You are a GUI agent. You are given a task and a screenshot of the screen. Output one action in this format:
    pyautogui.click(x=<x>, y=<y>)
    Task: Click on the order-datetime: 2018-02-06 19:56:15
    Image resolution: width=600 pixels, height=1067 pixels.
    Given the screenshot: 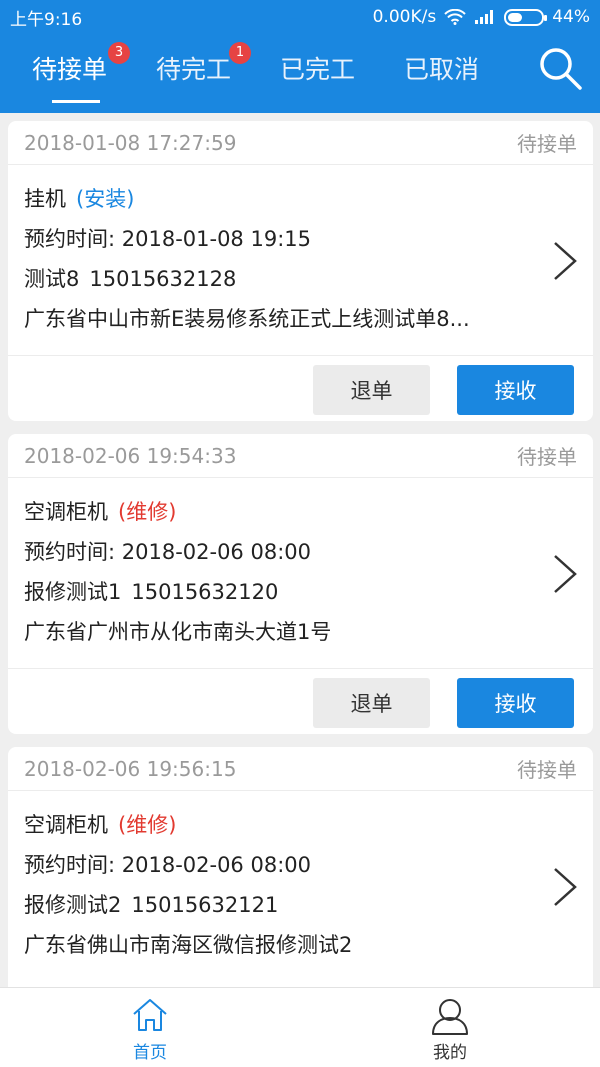 What is the action you would take?
    pyautogui.click(x=130, y=768)
    